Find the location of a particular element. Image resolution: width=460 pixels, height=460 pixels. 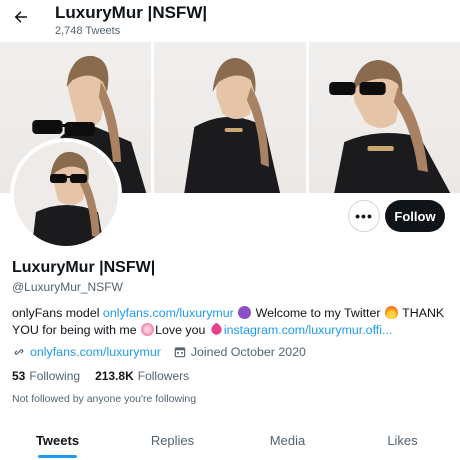

followers-stat: 213.8K Followers is located at coordinates (142, 376).